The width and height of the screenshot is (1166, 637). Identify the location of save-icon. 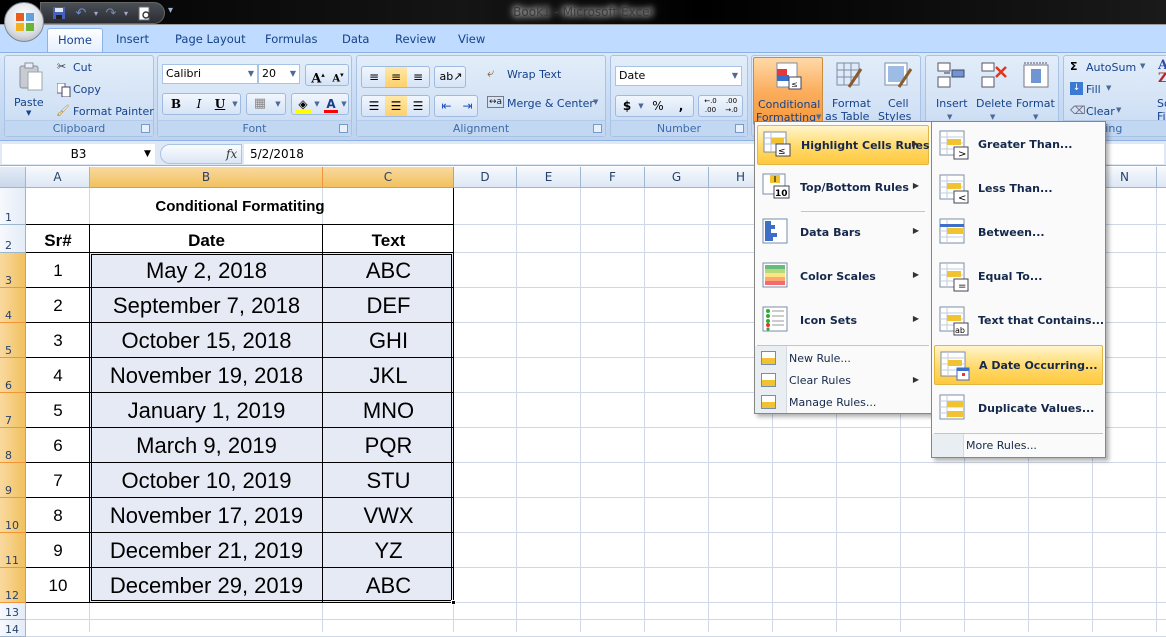
(59, 14).